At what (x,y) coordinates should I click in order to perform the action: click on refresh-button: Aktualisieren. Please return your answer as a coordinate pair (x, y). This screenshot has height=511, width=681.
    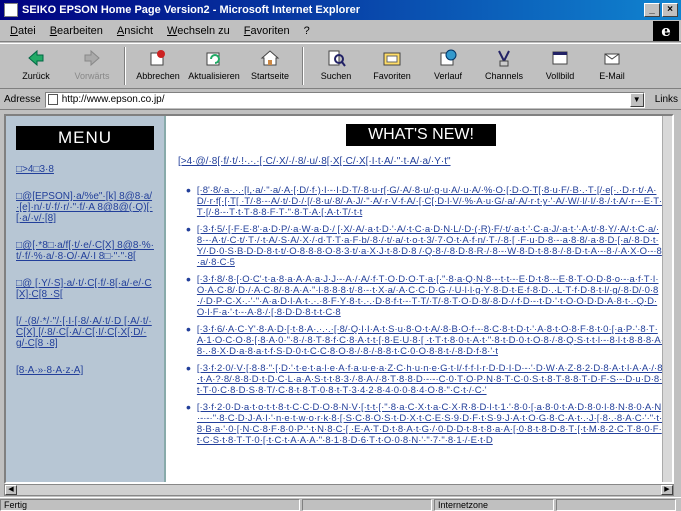
    Looking at the image, I should click on (214, 66).